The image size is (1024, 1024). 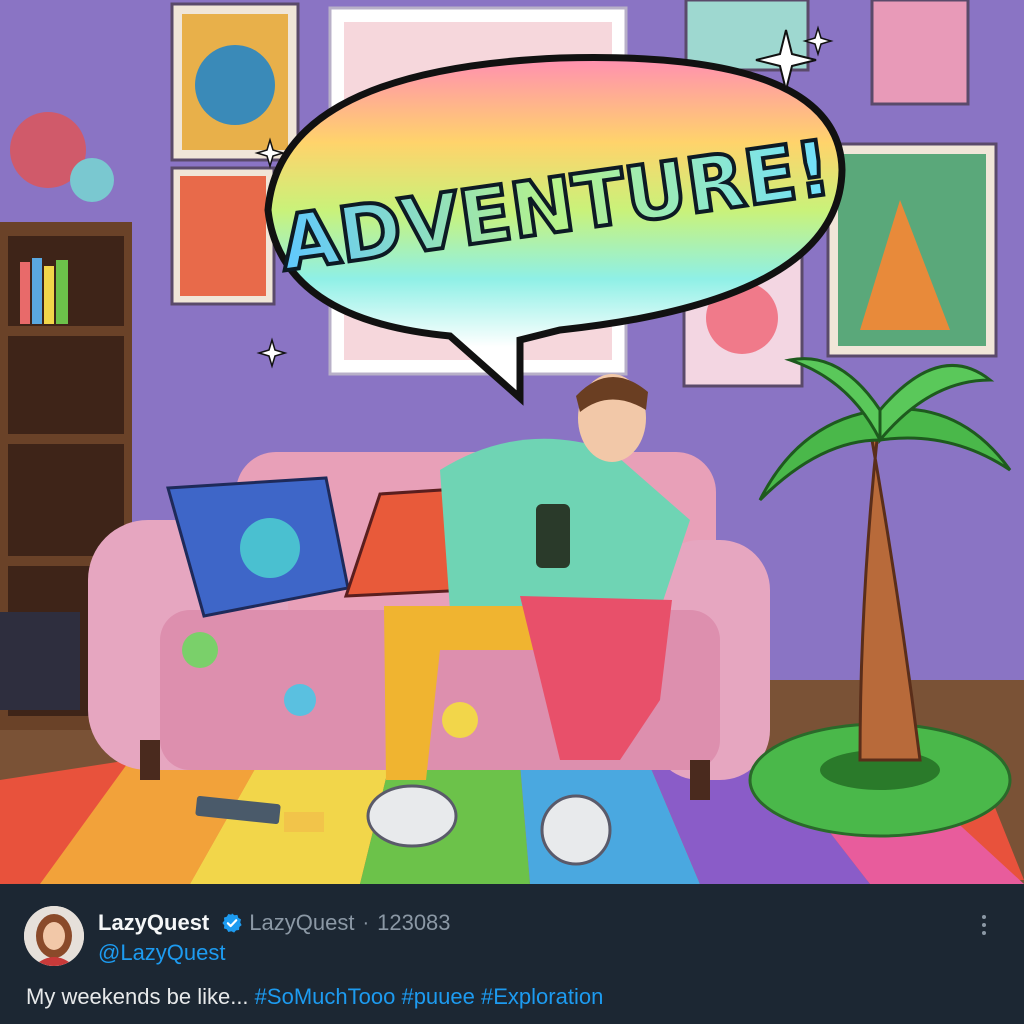 What do you see at coordinates (437, 996) in the screenshot?
I see `hashtag-link: #puuee` at bounding box center [437, 996].